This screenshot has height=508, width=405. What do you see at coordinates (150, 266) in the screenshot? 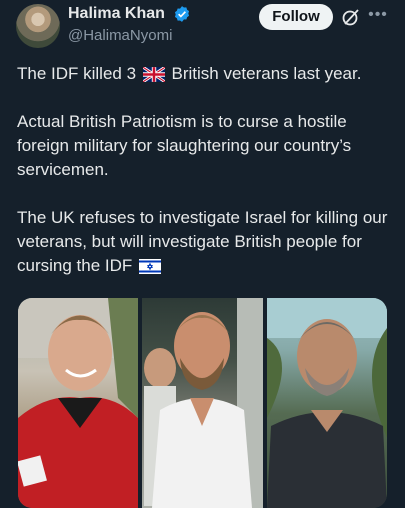
I see `israel-flag-icon` at bounding box center [150, 266].